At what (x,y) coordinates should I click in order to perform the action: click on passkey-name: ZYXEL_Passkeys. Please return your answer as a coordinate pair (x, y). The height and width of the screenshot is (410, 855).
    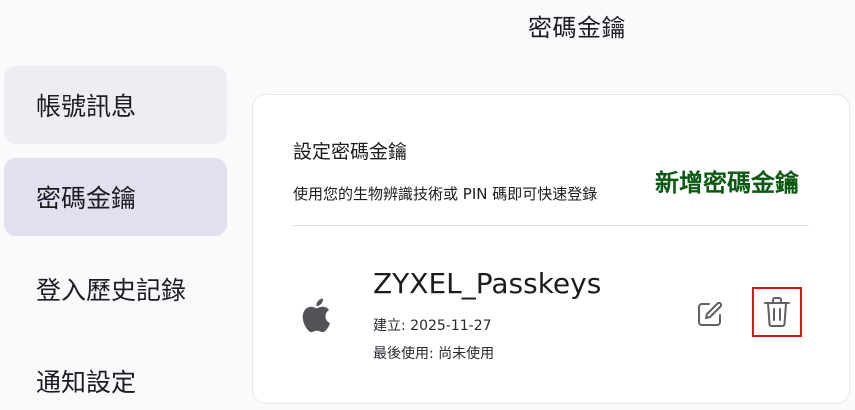
    Looking at the image, I should click on (487, 283).